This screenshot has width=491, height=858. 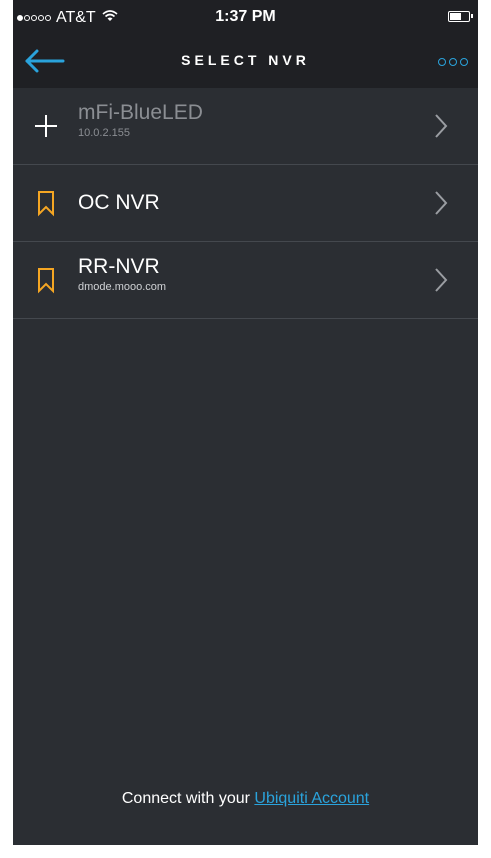 I want to click on footer-text: Connect with your, so click(x=188, y=798).